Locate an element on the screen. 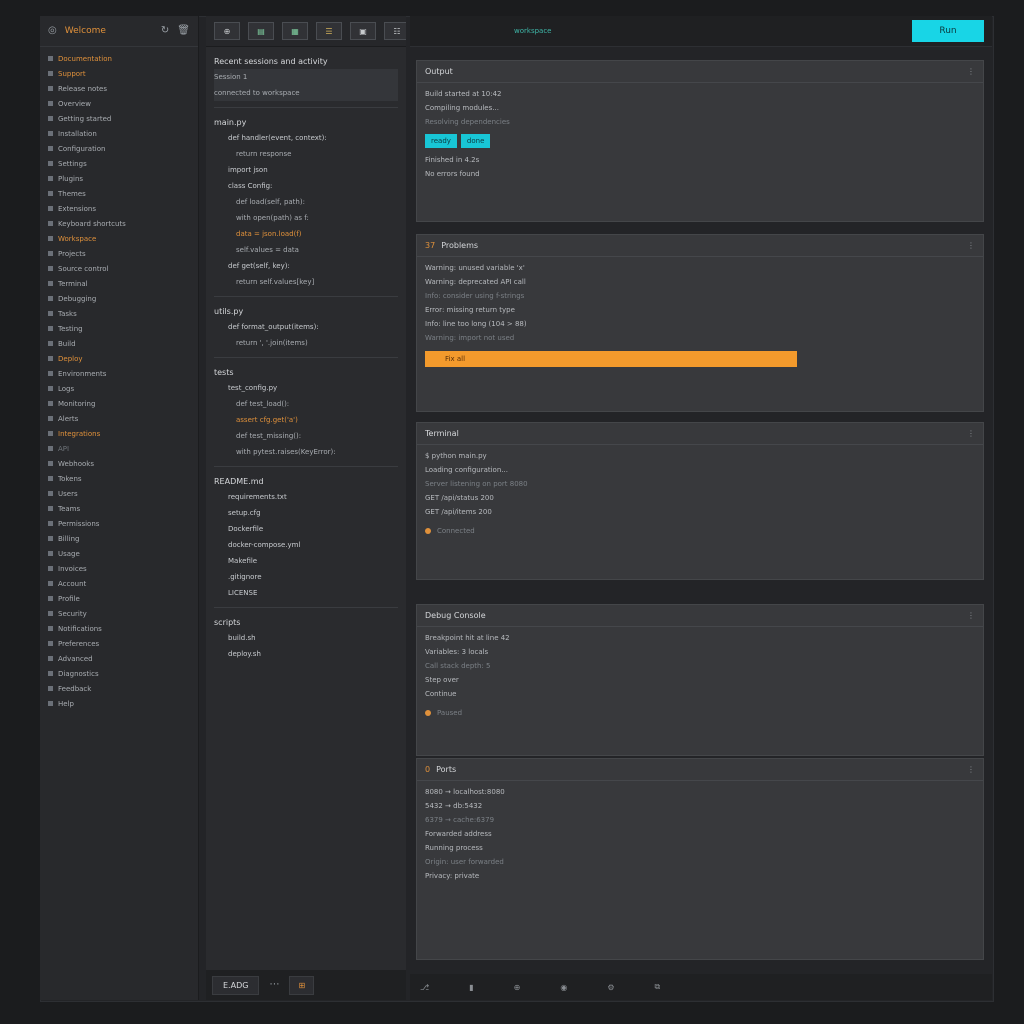 The width and height of the screenshot is (1024, 1024). sidebar-item: Support is located at coordinates (119, 73).